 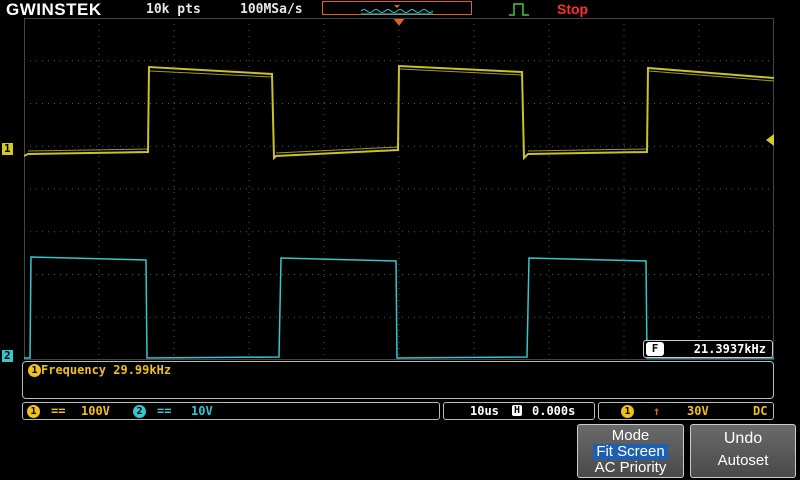 What do you see at coordinates (770, 140) in the screenshot?
I see `ch1-trigger-level-marker` at bounding box center [770, 140].